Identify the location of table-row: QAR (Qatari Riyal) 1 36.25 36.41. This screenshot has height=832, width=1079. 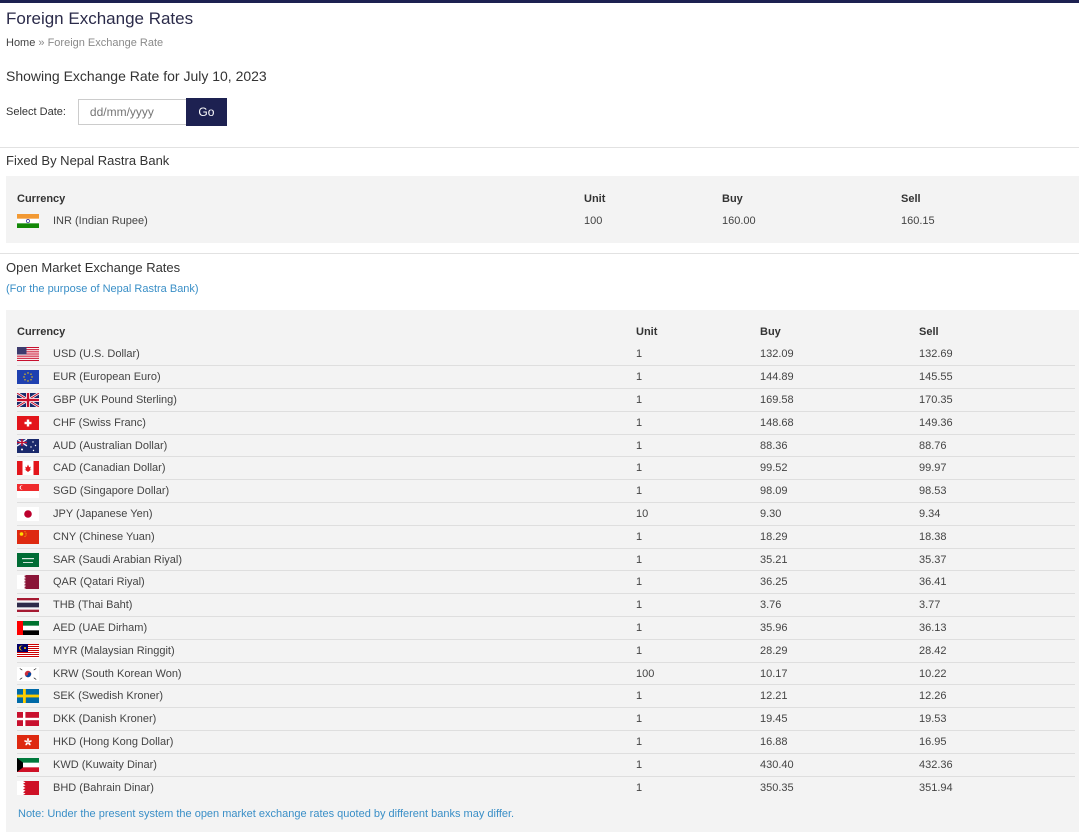
(546, 582).